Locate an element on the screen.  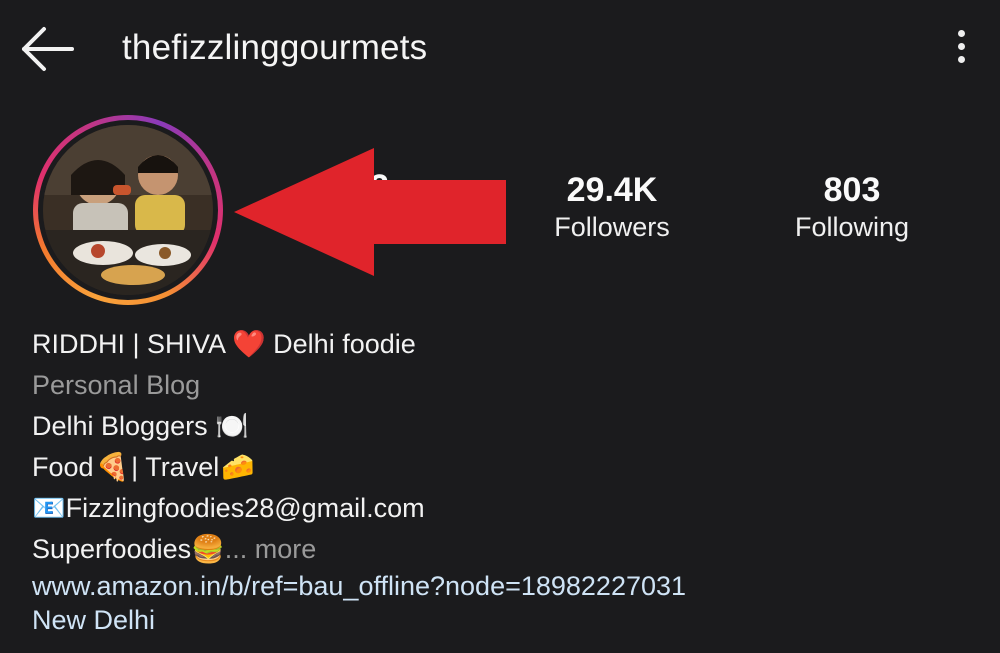
bio-line-4-text: Superfoodies🍔 is located at coordinates (128, 548).